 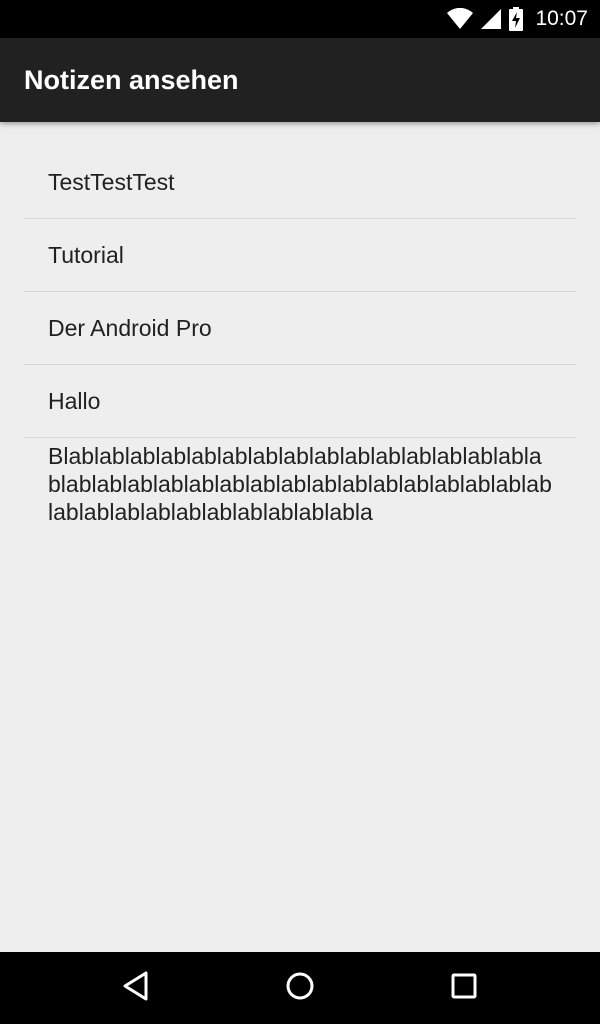 I want to click on recent-apps-icon, so click(x=464, y=988).